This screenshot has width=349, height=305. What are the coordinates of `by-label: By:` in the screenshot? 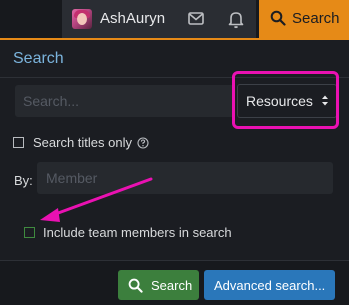 It's located at (23, 180).